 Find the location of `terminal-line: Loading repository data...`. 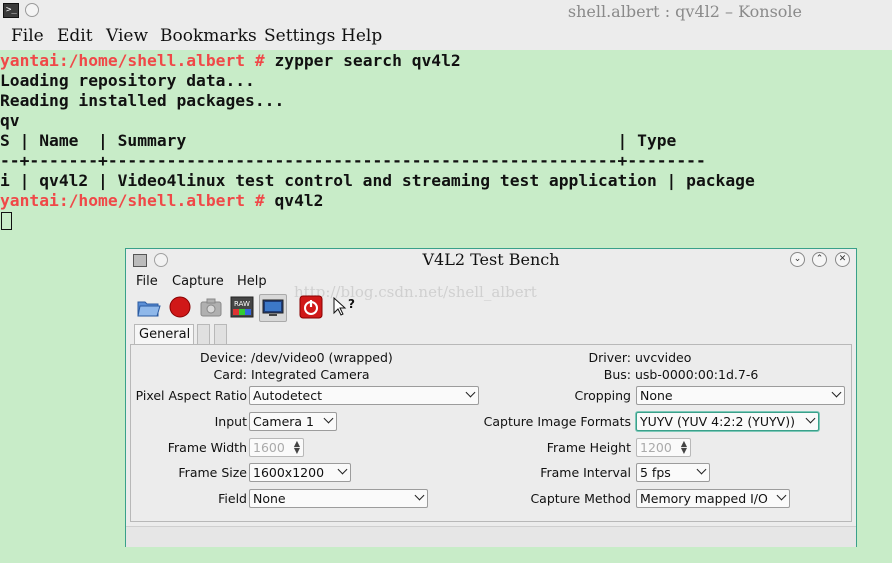

terminal-line: Loading repository data... is located at coordinates (127, 80).